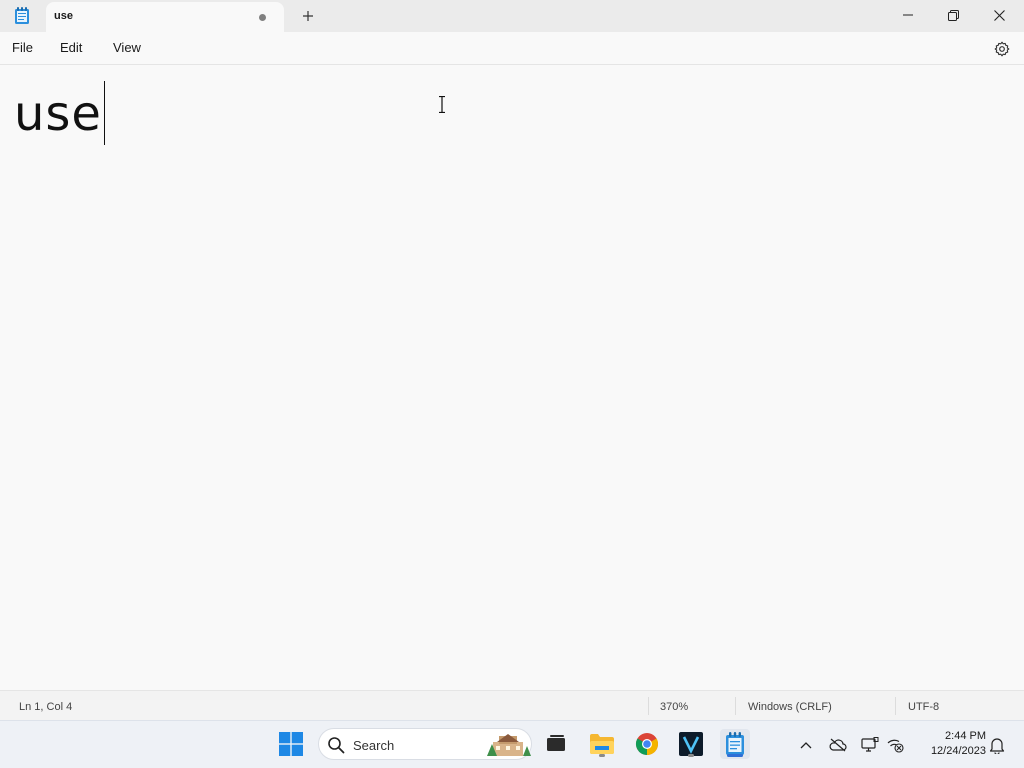 This screenshot has height=768, width=1024. What do you see at coordinates (127, 47) in the screenshot?
I see `menu-view: View` at bounding box center [127, 47].